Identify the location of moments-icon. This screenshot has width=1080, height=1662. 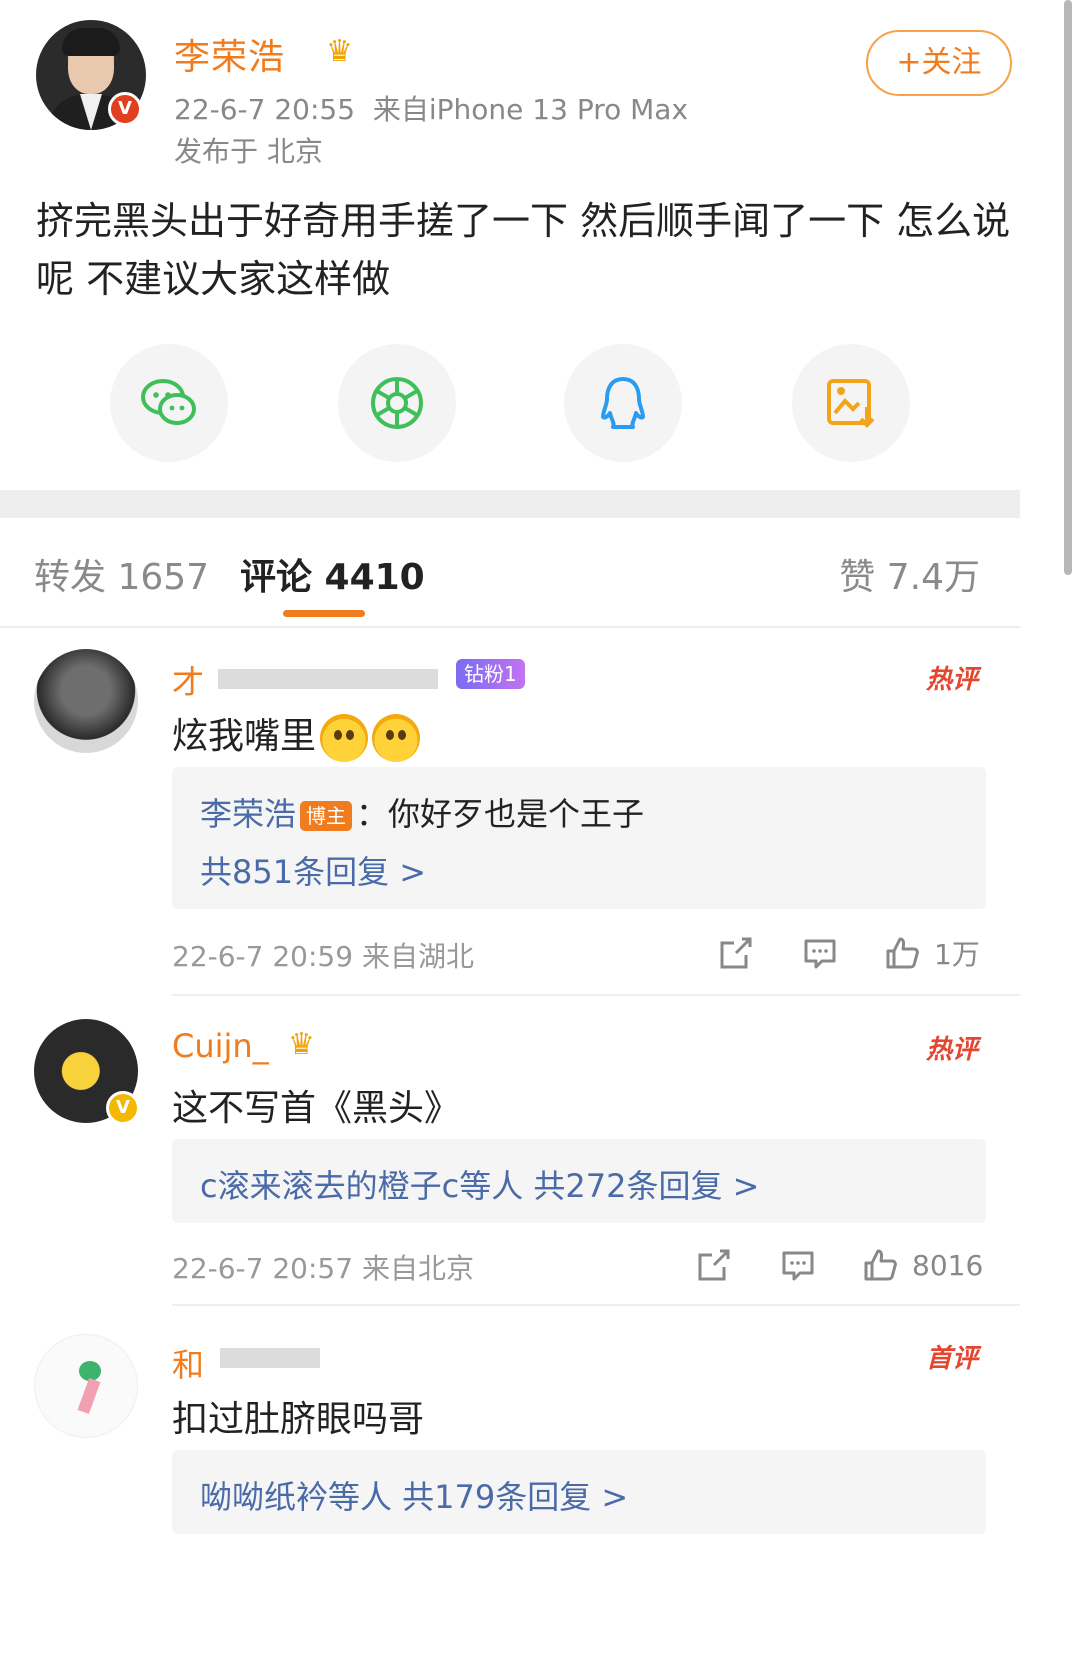
(397, 403).